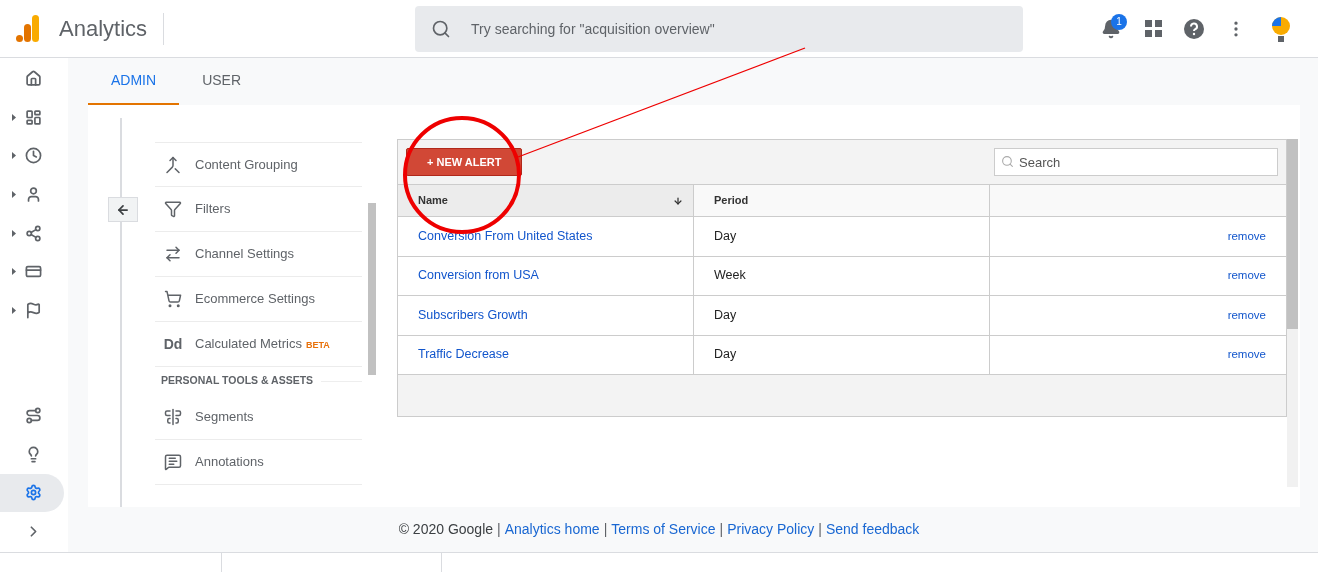 This screenshot has height=572, width=1318. Describe the element at coordinates (842, 275) in the screenshot. I see `table-cell: Week` at that location.